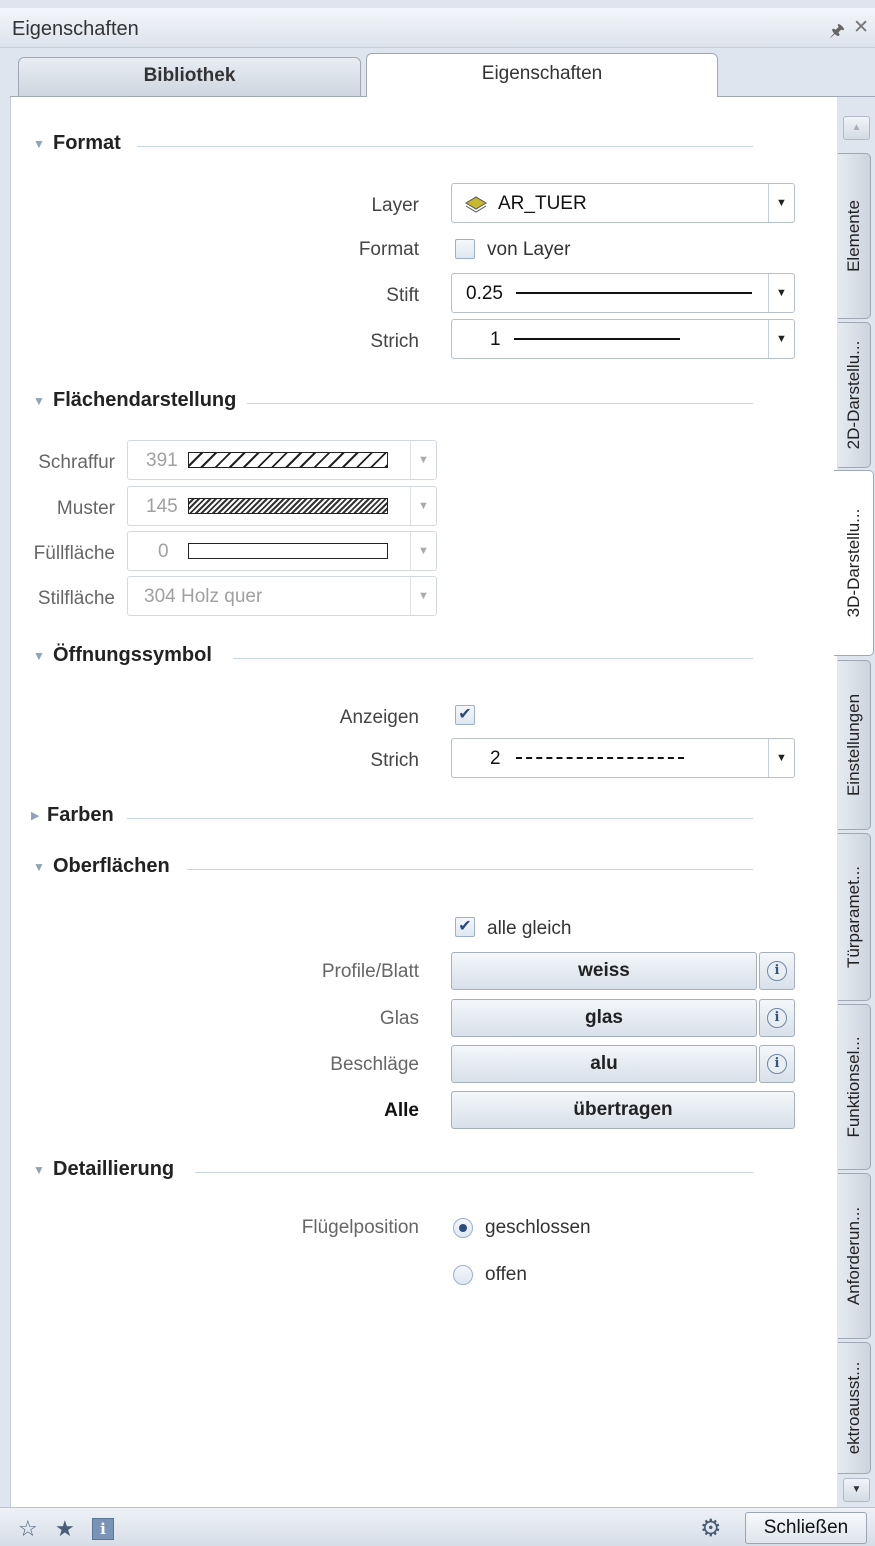 The width and height of the screenshot is (875, 1546). Describe the element at coordinates (837, 32) in the screenshot. I see `pin-icon: 🖈` at that location.